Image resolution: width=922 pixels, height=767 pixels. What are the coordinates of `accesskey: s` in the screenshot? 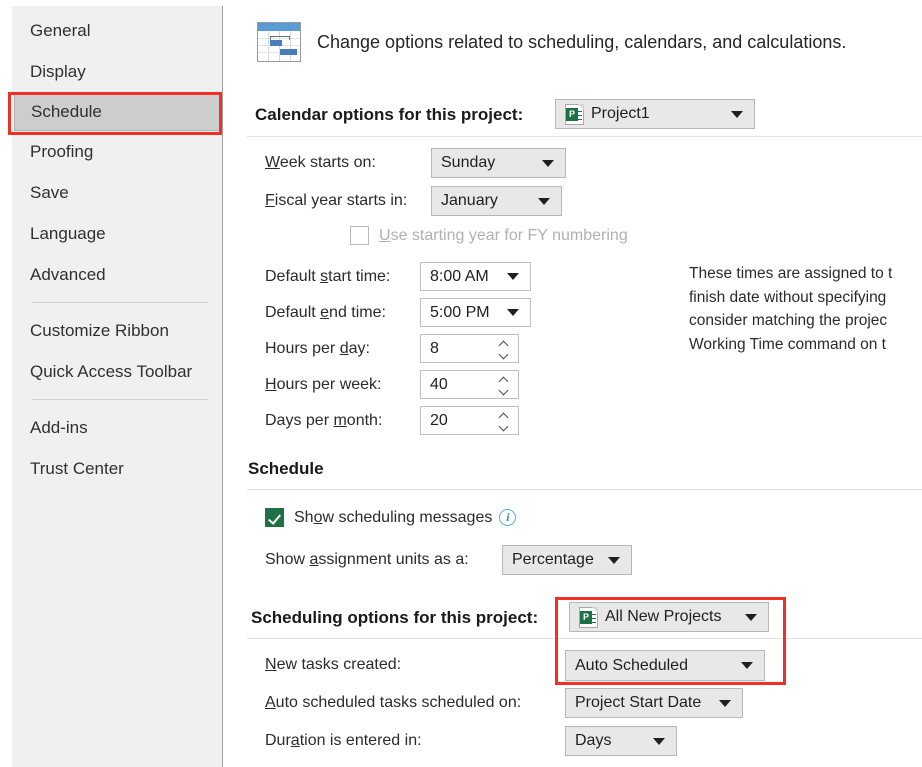 It's located at (324, 276).